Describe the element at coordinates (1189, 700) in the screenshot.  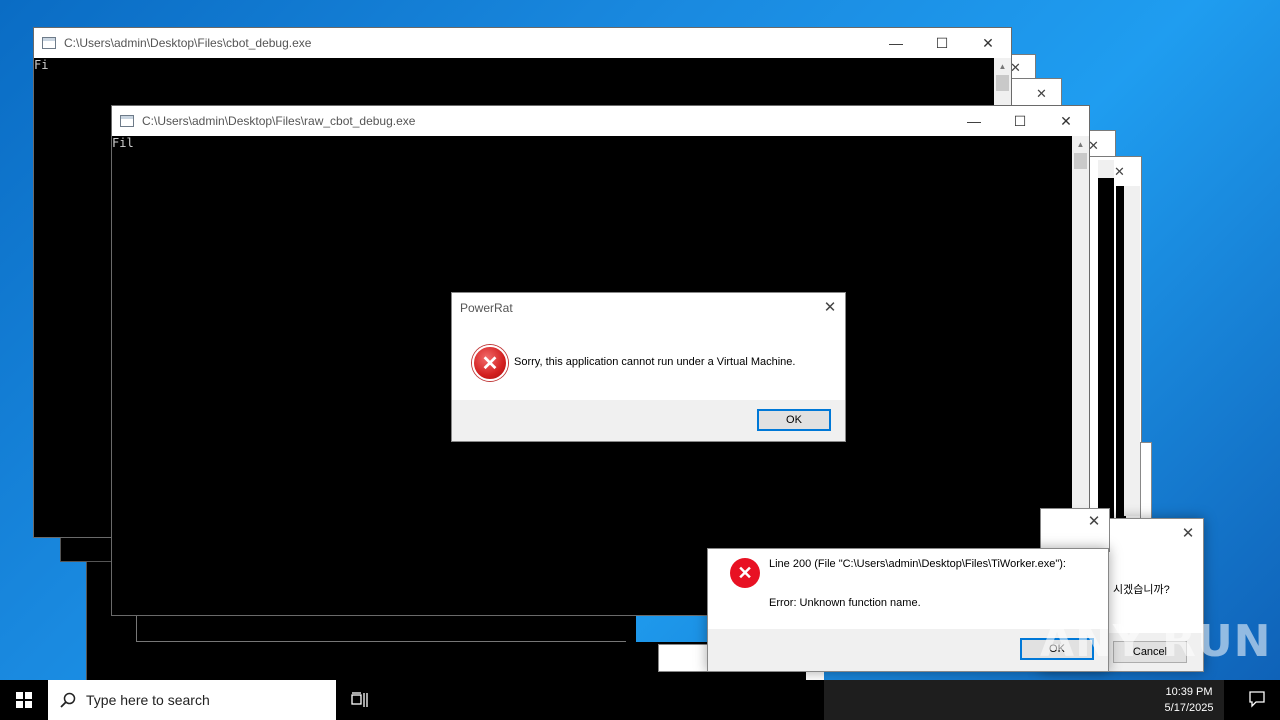
I see `system-clock: 10:39 PM 5/17/2025` at that location.